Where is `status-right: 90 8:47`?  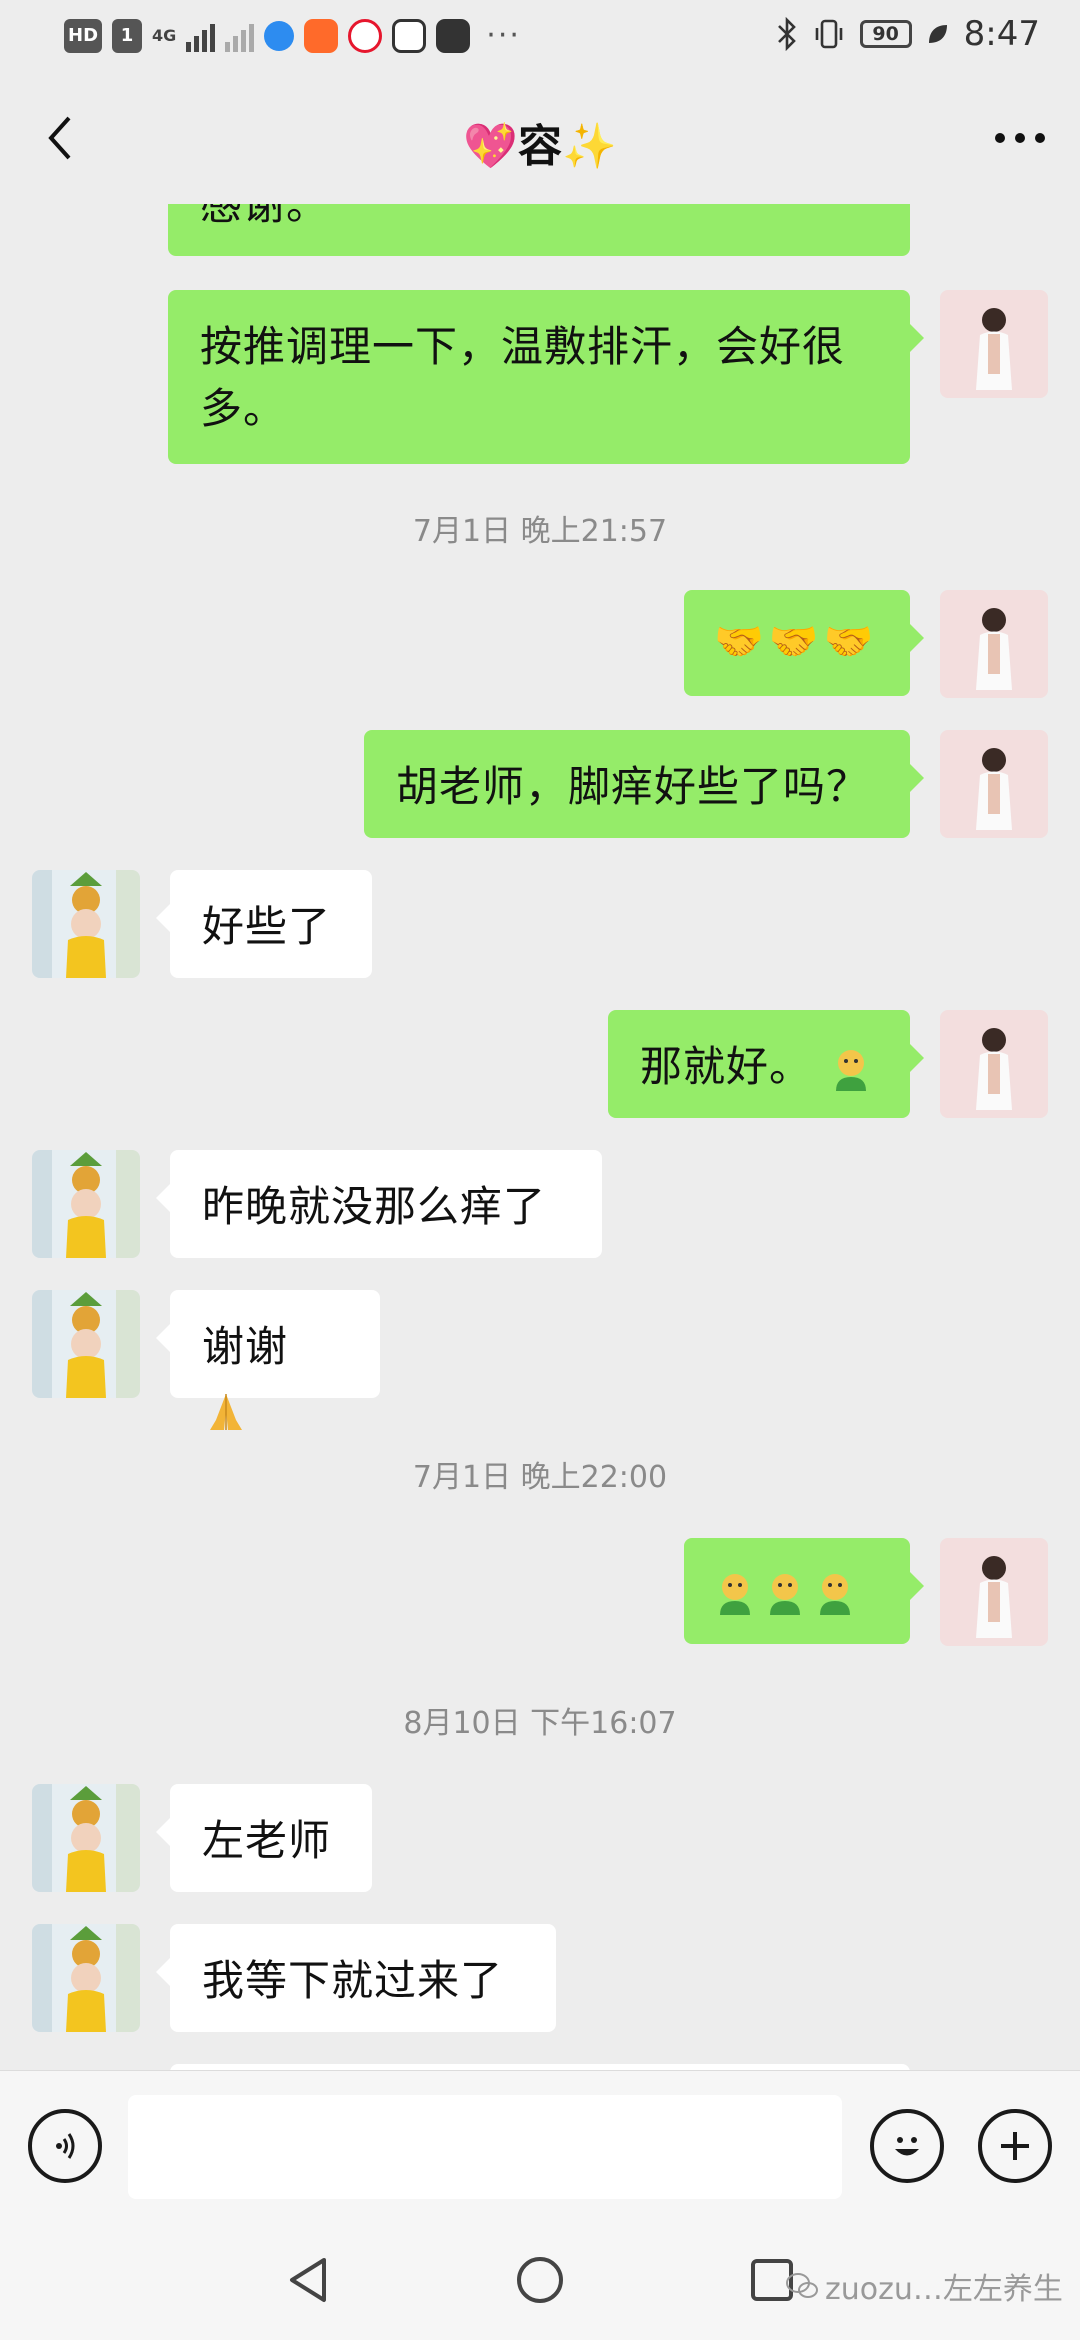
status-right: 90 8:47 is located at coordinates (908, 34).